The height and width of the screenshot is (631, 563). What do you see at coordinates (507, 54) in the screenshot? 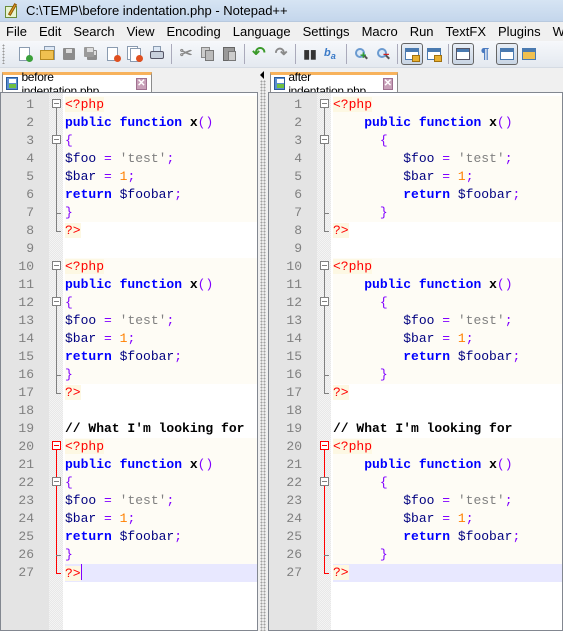
I see `indent-guide-button` at bounding box center [507, 54].